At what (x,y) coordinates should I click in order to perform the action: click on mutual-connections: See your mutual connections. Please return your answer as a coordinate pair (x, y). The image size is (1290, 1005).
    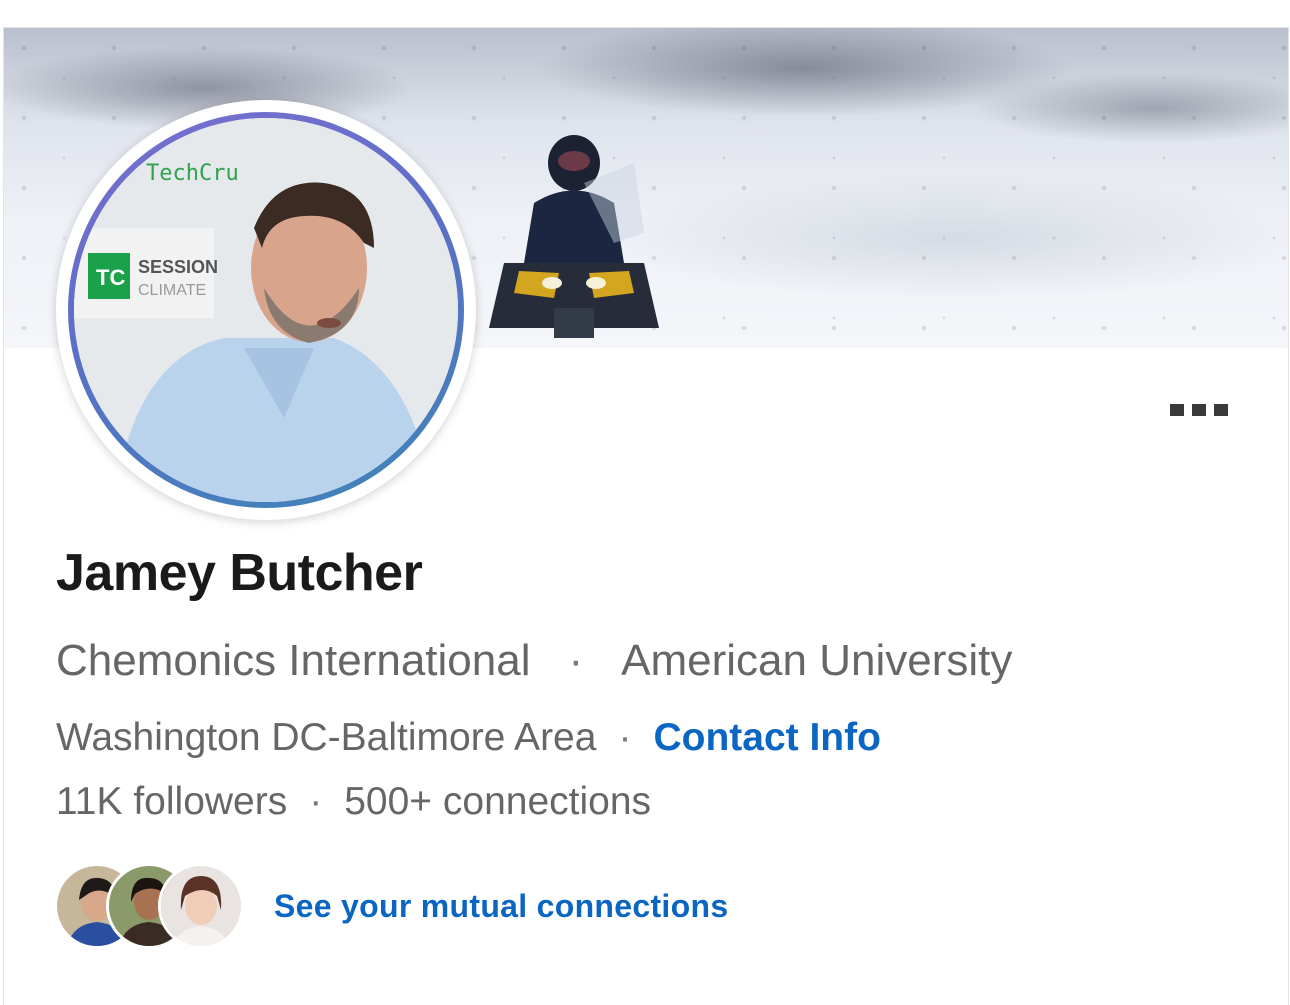
    Looking at the image, I should click on (391, 906).